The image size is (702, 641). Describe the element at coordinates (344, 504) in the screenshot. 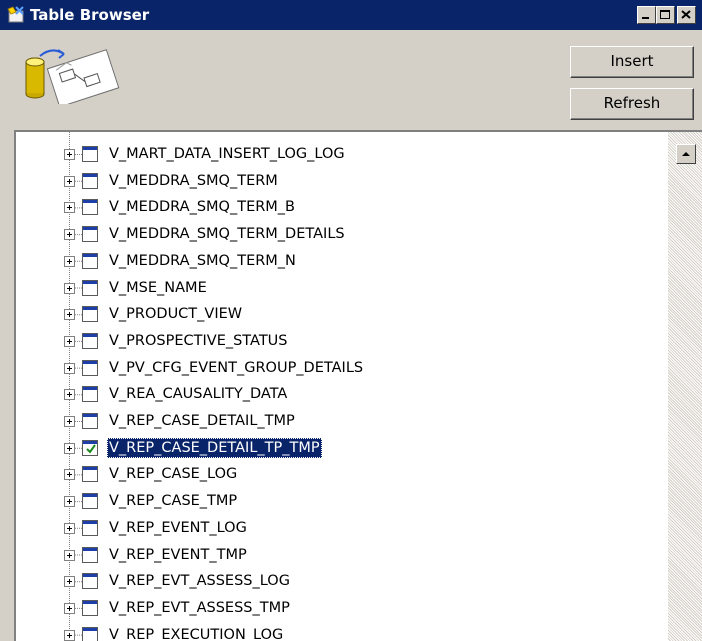

I see `tree-item: V_REP_CASE_TMP` at that location.